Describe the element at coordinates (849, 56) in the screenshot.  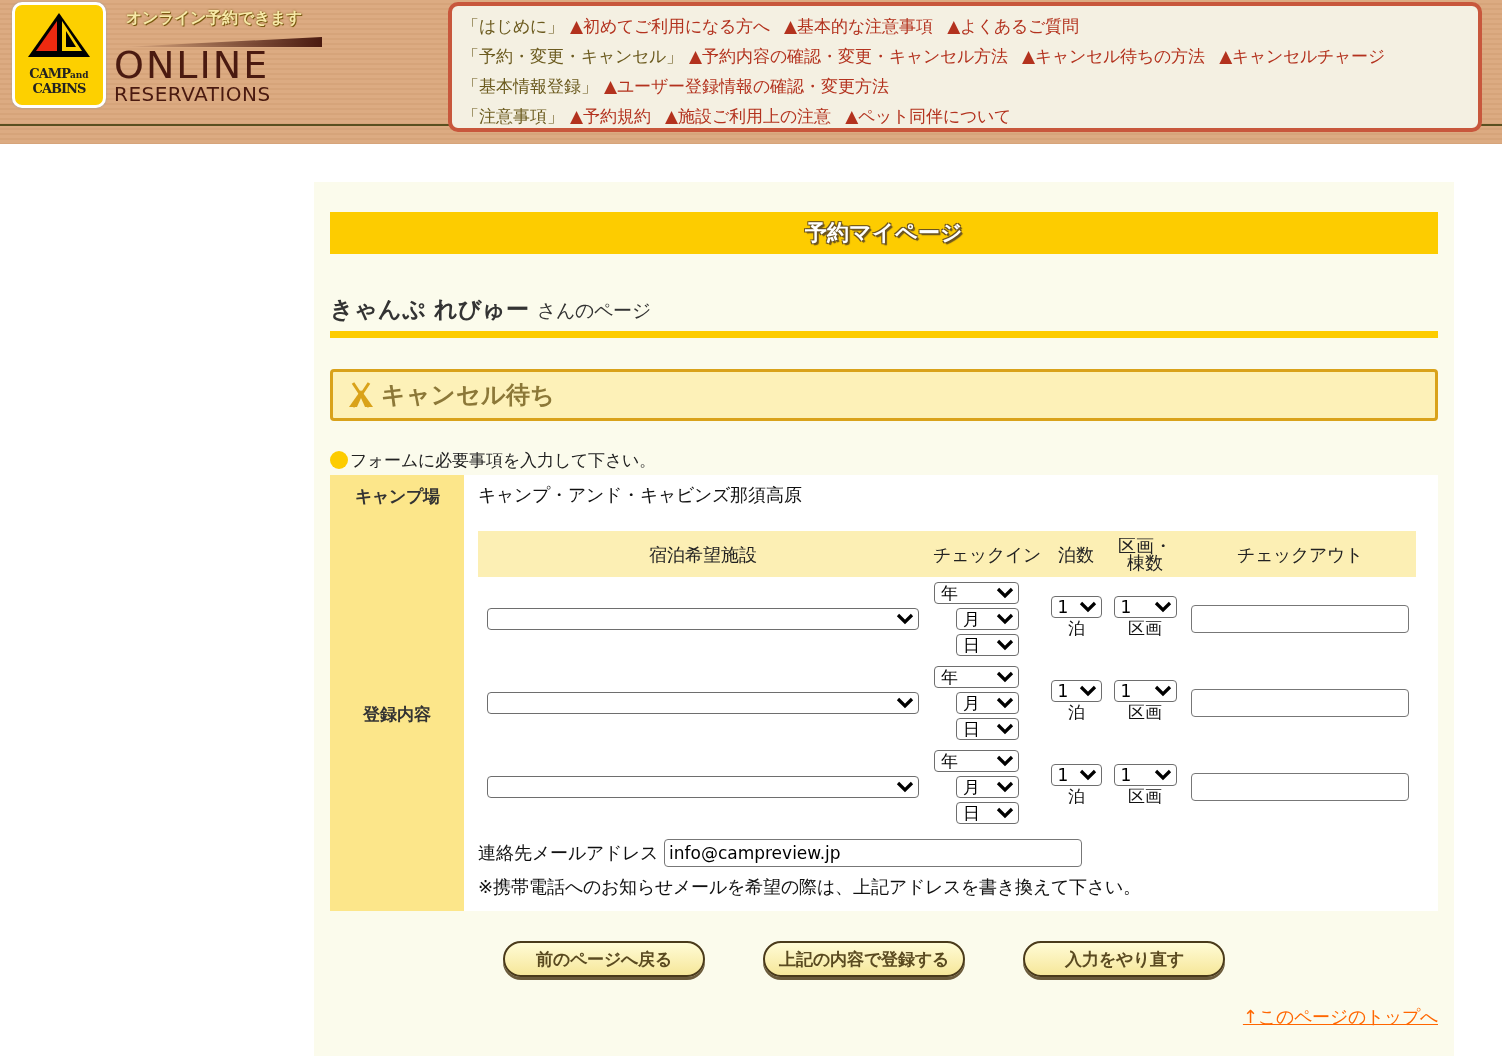
I see `nav-link: ▲予約内容の確認・変更・キャンセル方法` at that location.